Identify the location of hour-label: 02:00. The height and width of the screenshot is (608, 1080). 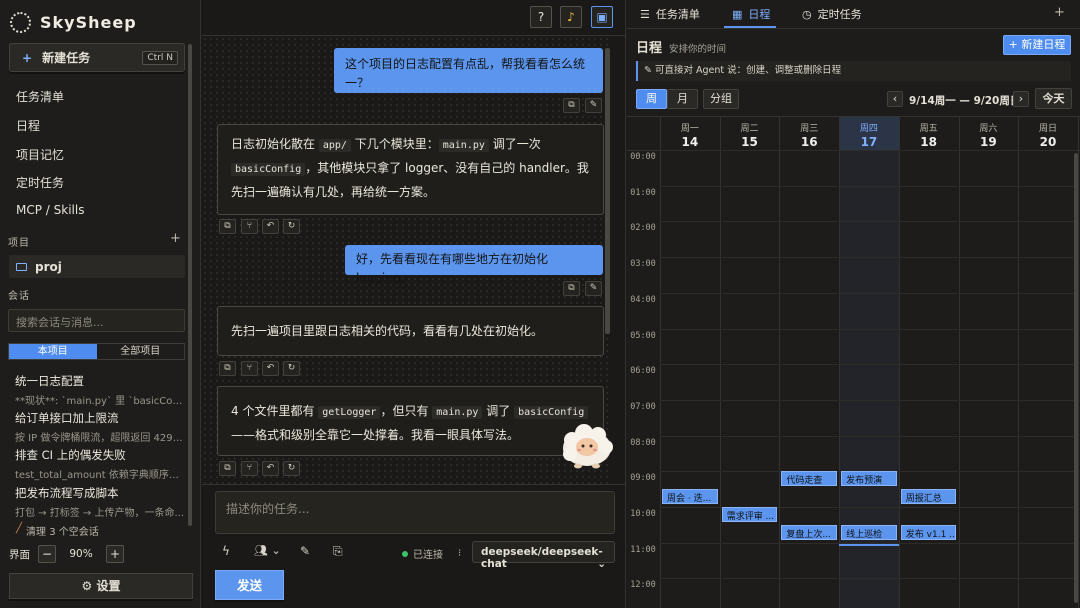
(643, 228).